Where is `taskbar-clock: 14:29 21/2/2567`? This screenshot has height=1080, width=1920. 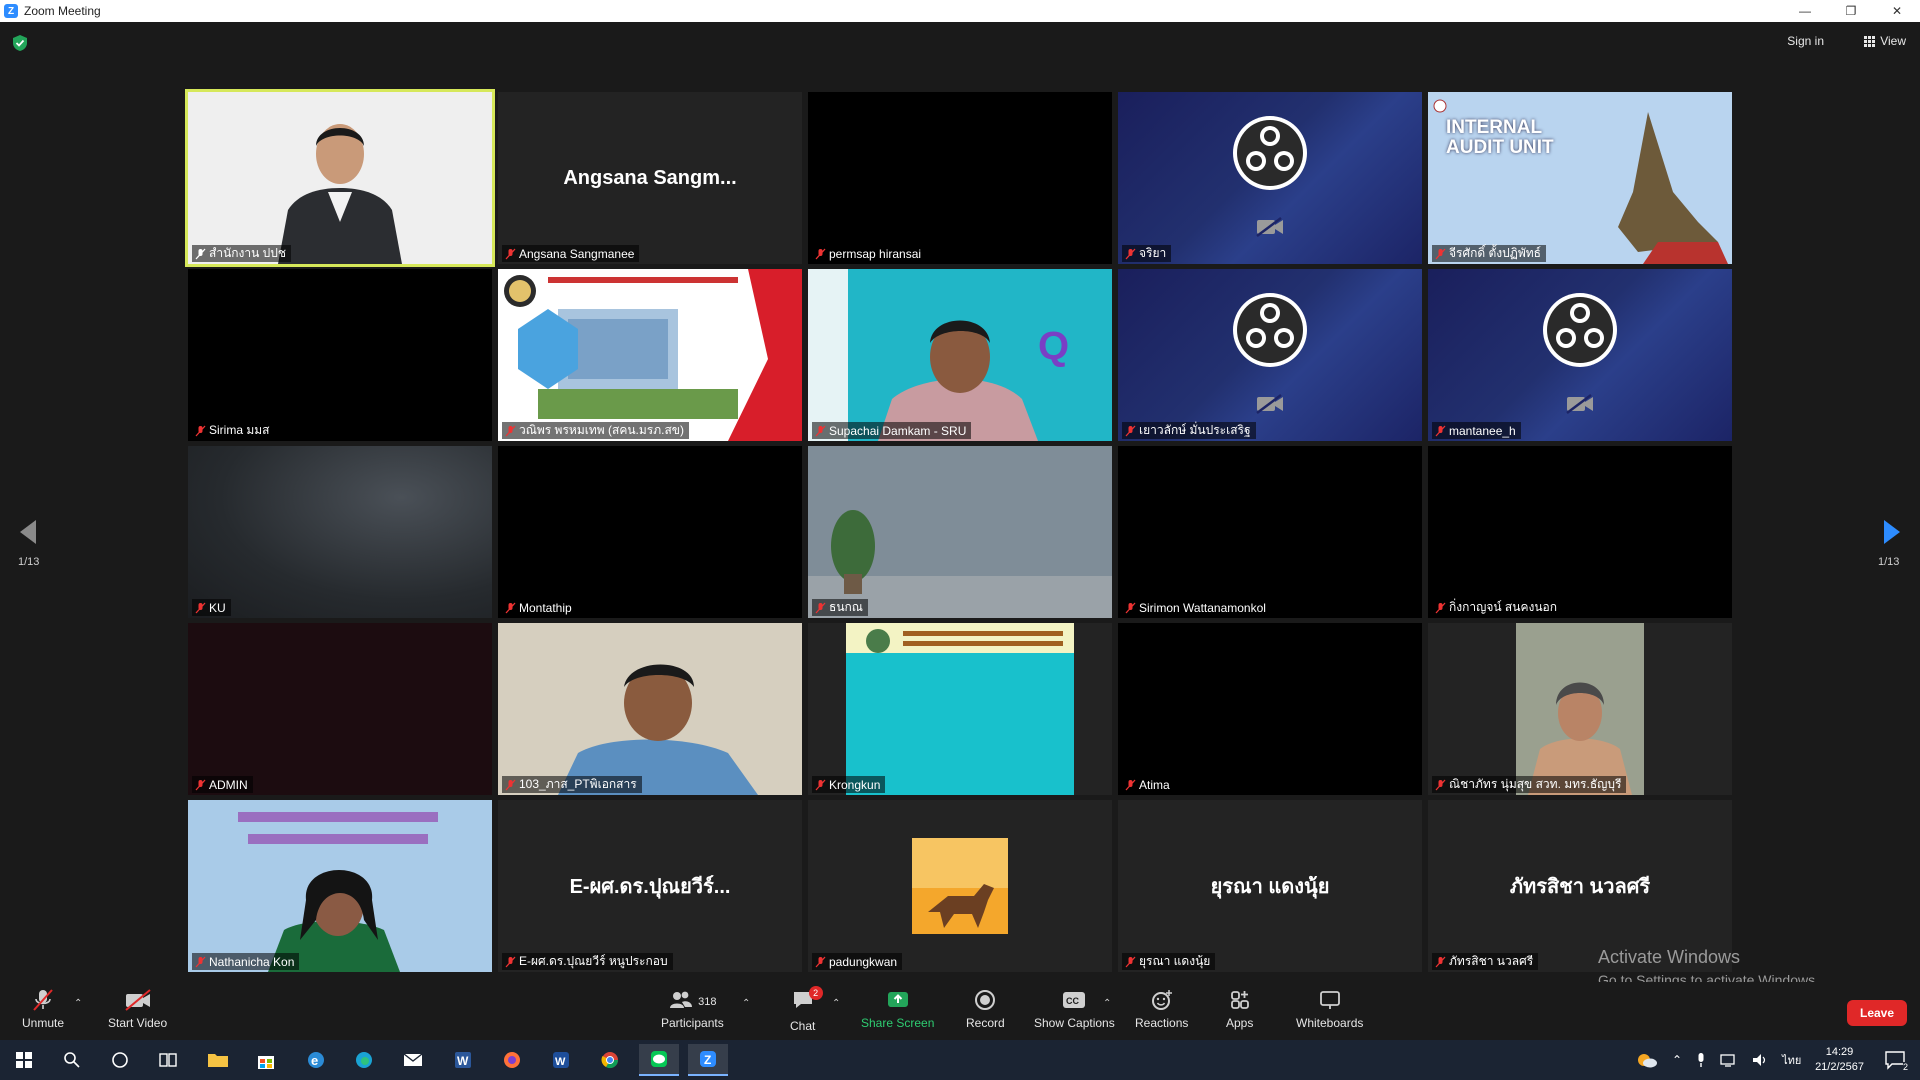
taskbar-clock: 14:29 21/2/2567 is located at coordinates (1839, 1060).